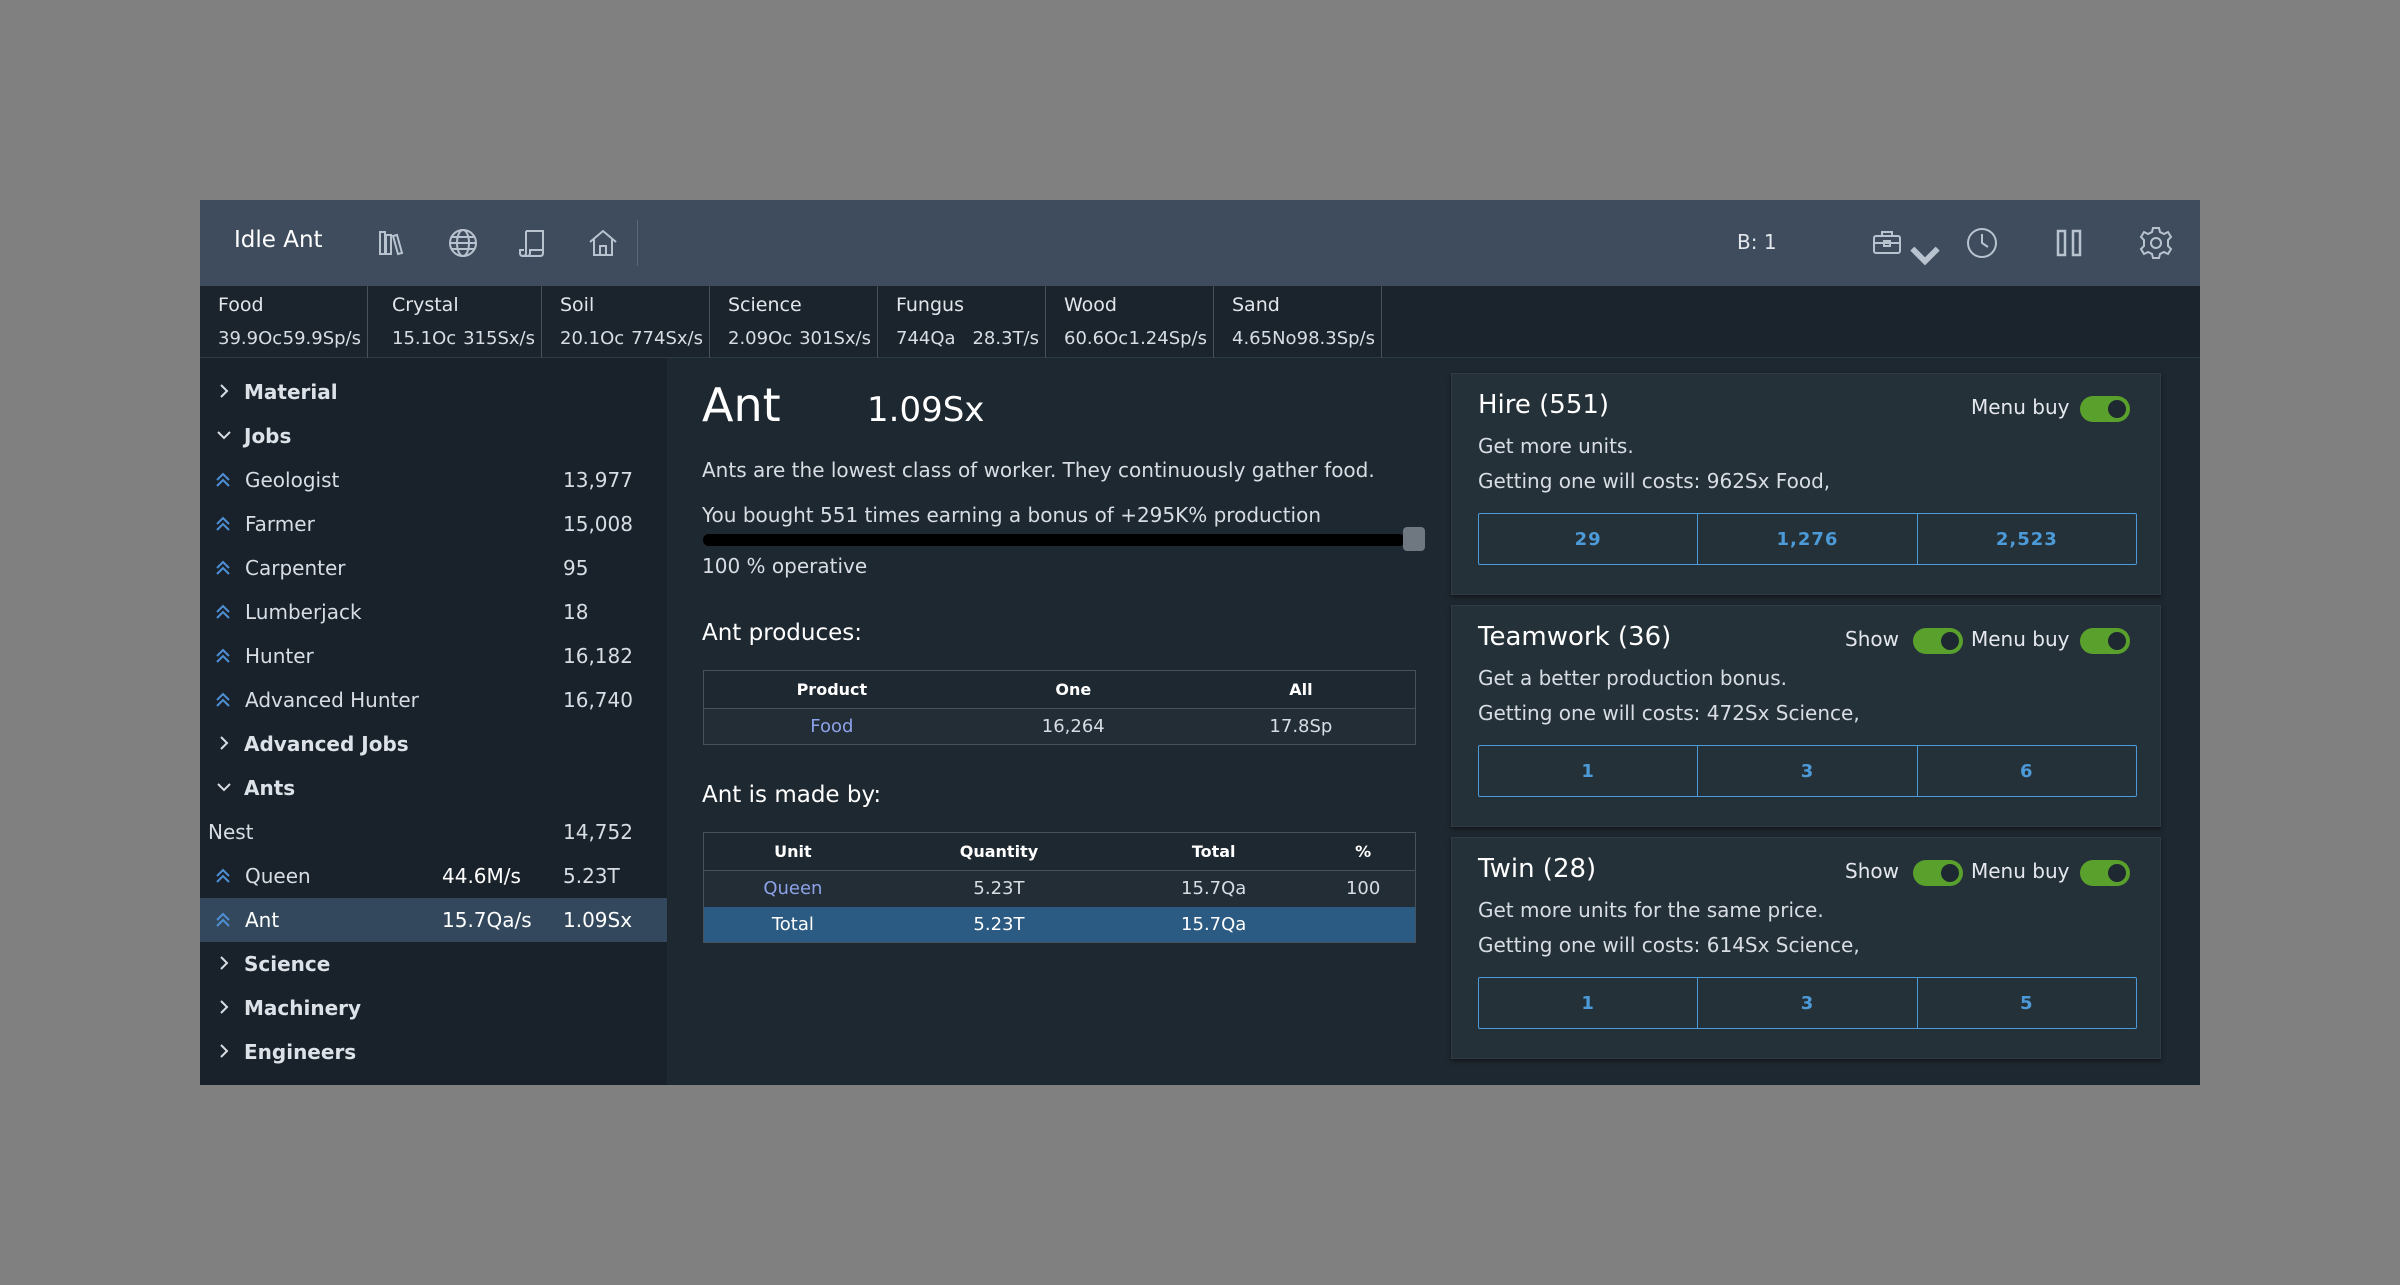  Describe the element at coordinates (287, 964) in the screenshot. I see `category-label: Science` at that location.